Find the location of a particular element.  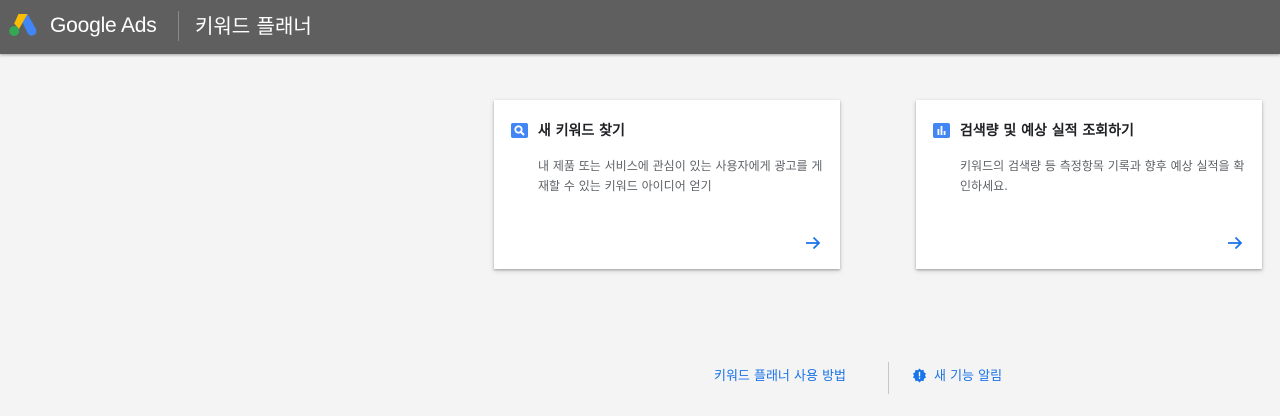

new-features-link: 새 기능 알림 is located at coordinates (957, 377).